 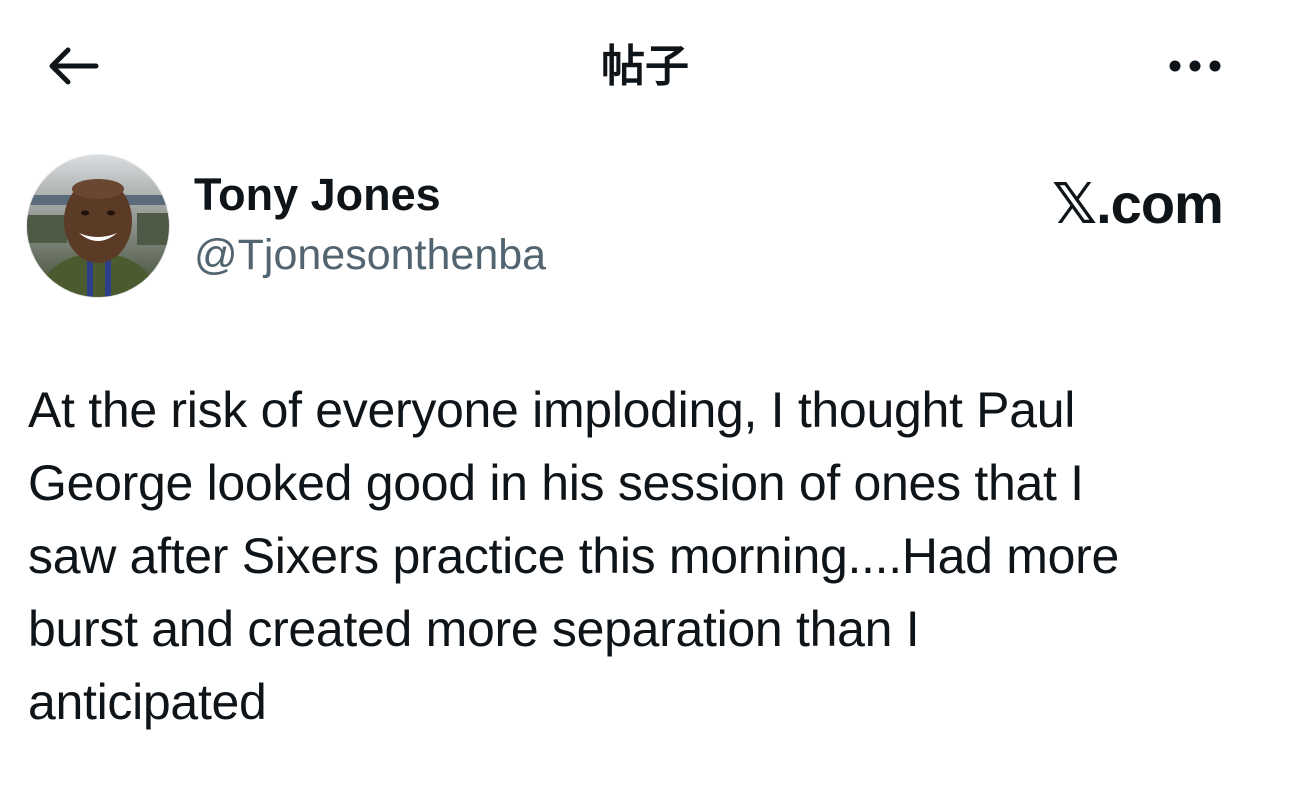 What do you see at coordinates (317, 195) in the screenshot?
I see `author-display-name: Tony Jones` at bounding box center [317, 195].